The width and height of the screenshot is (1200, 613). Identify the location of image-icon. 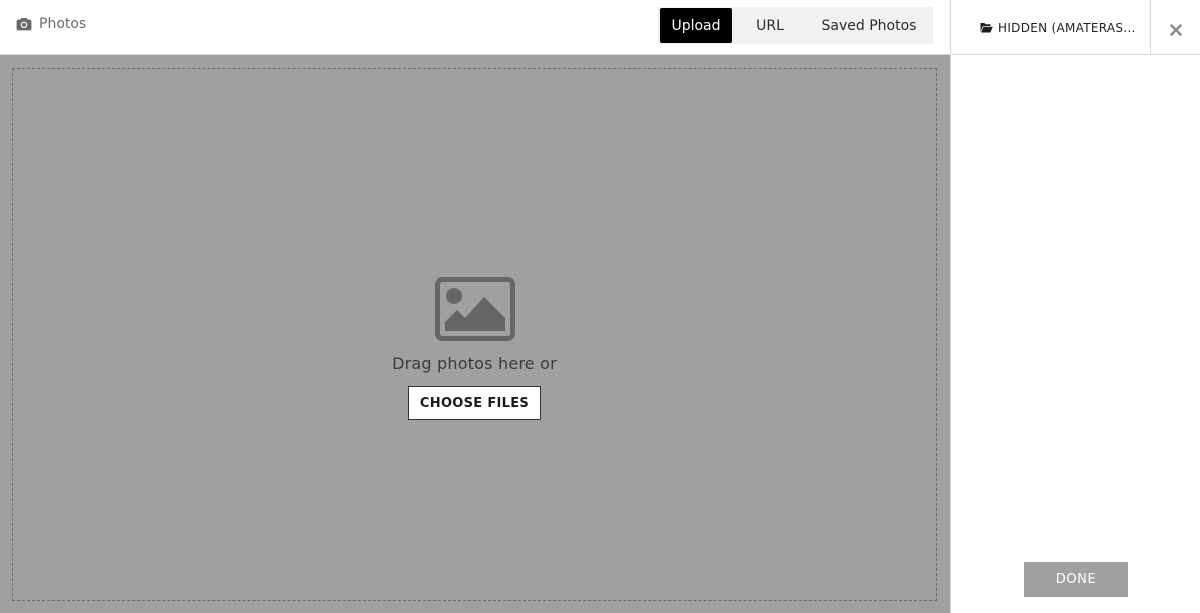
(474, 309).